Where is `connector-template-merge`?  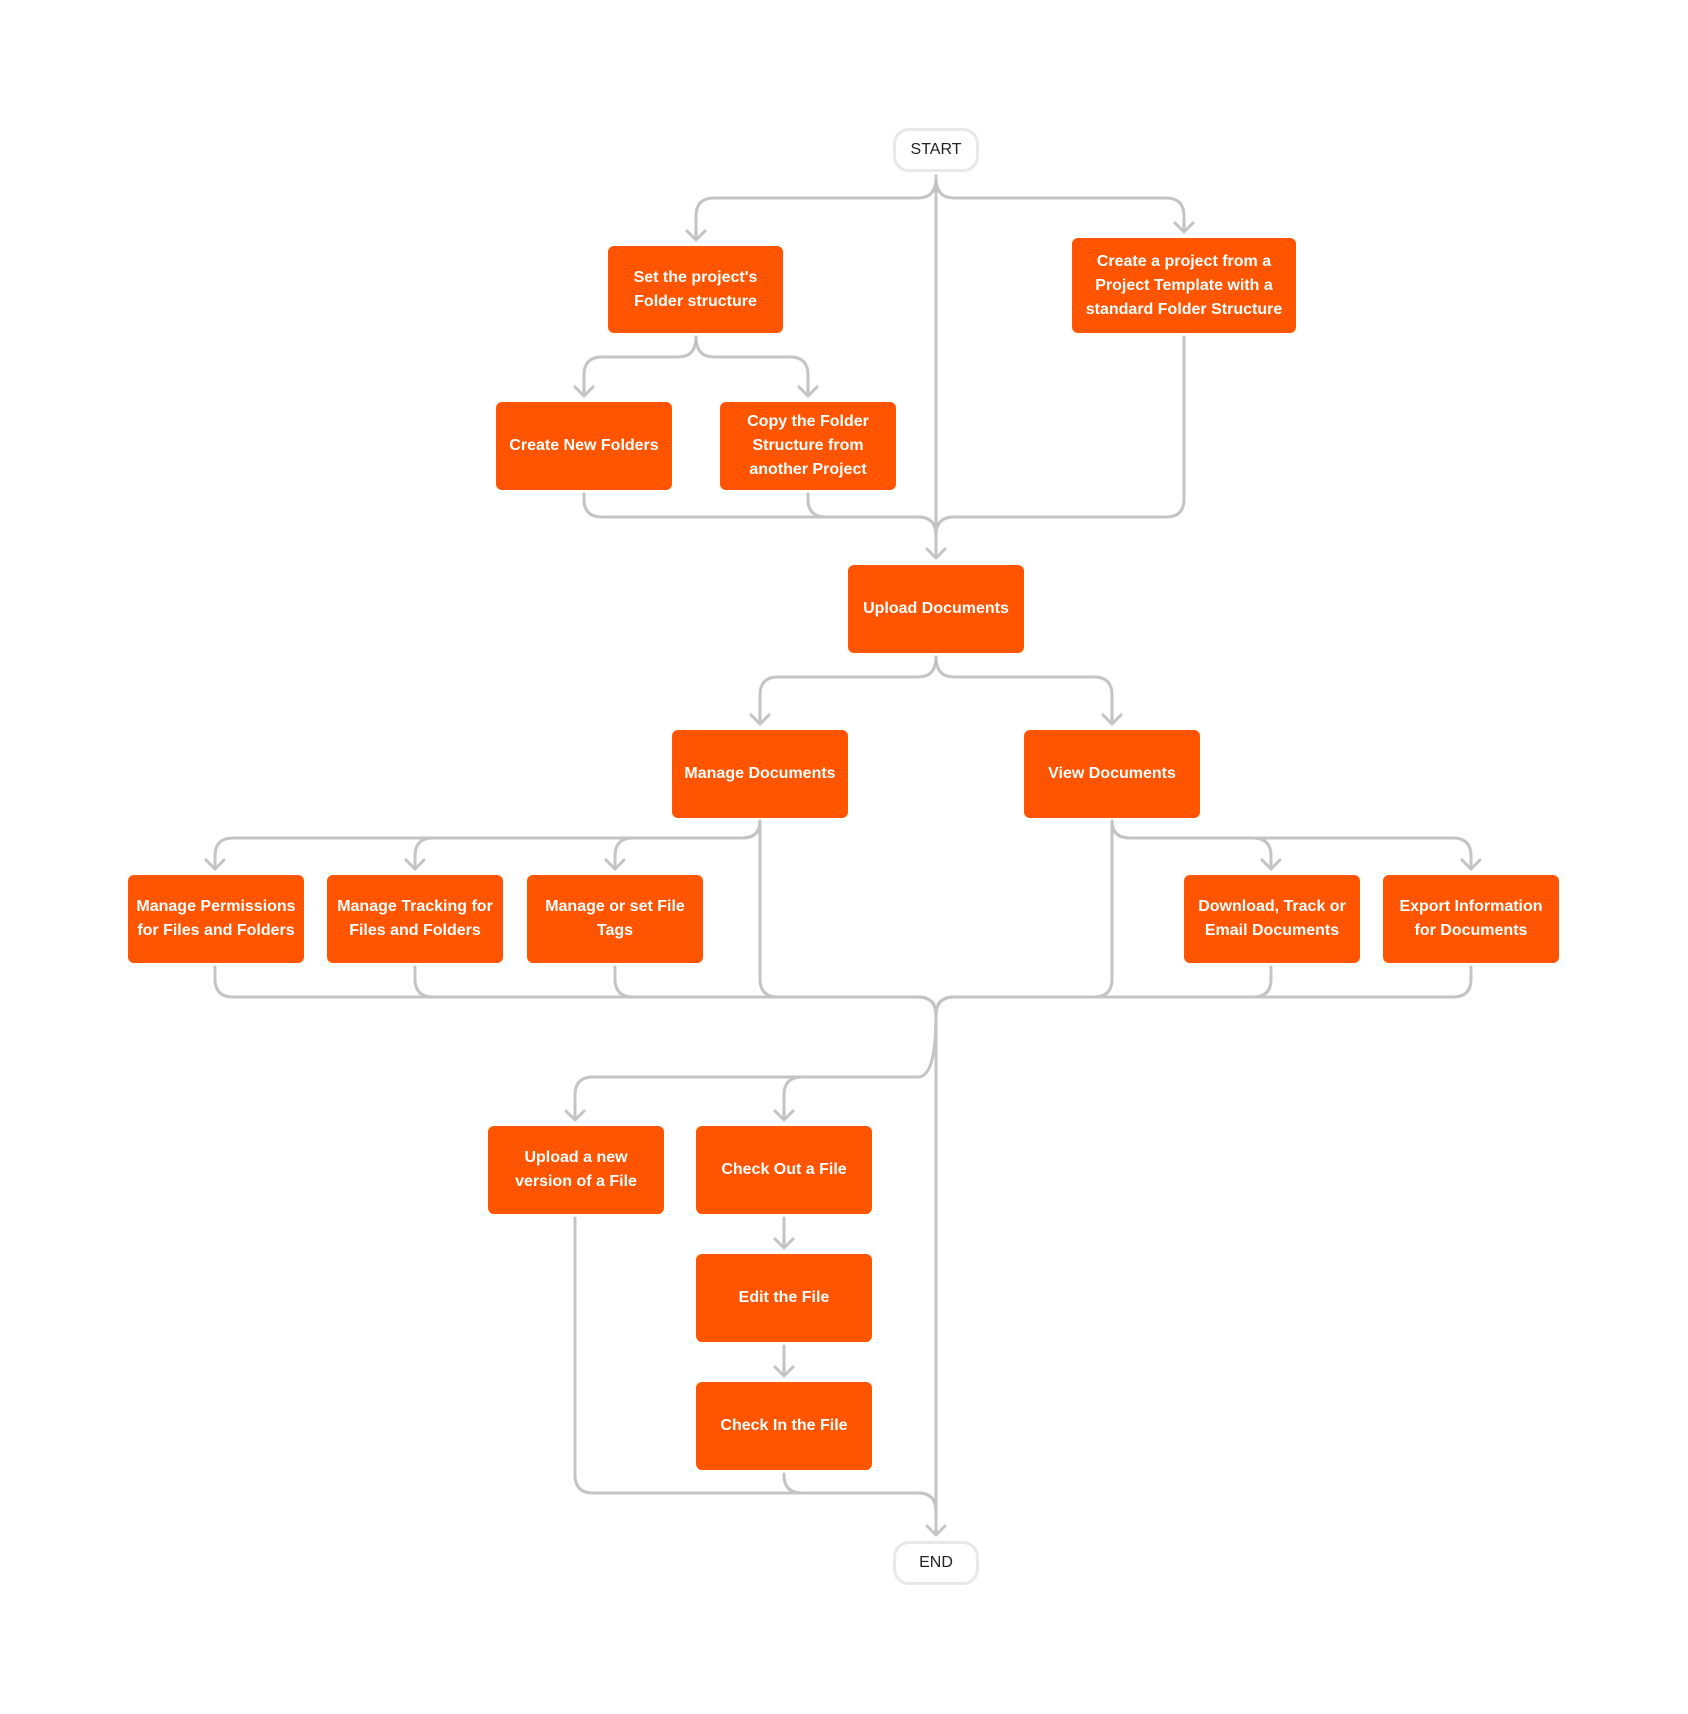
connector-template-merge is located at coordinates (1060, 436).